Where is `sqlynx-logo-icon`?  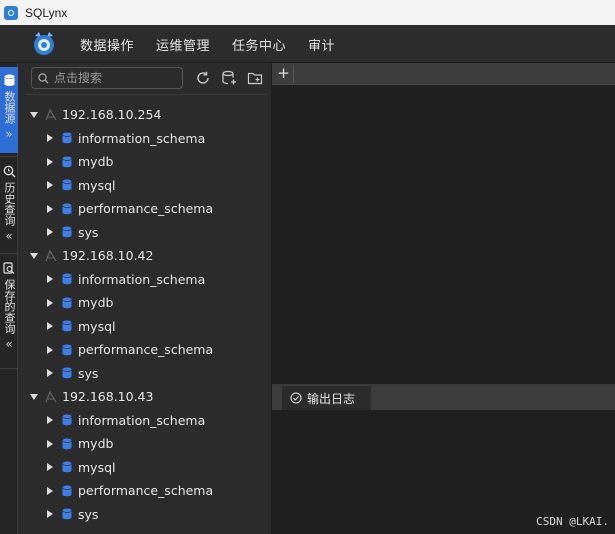 sqlynx-logo-icon is located at coordinates (44, 43).